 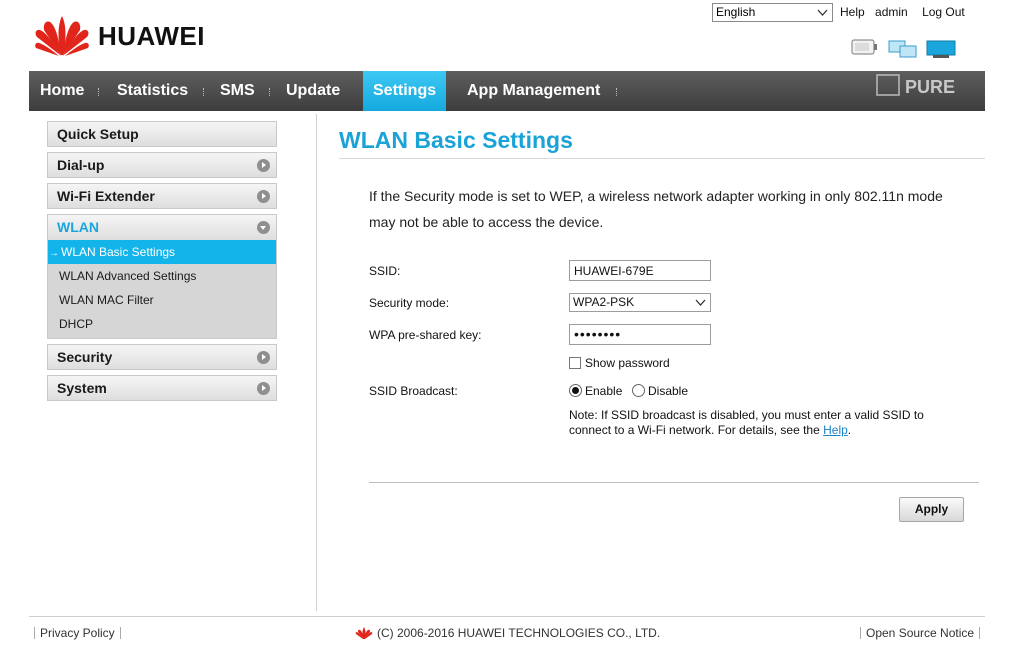 I want to click on language-value: English, so click(x=736, y=12).